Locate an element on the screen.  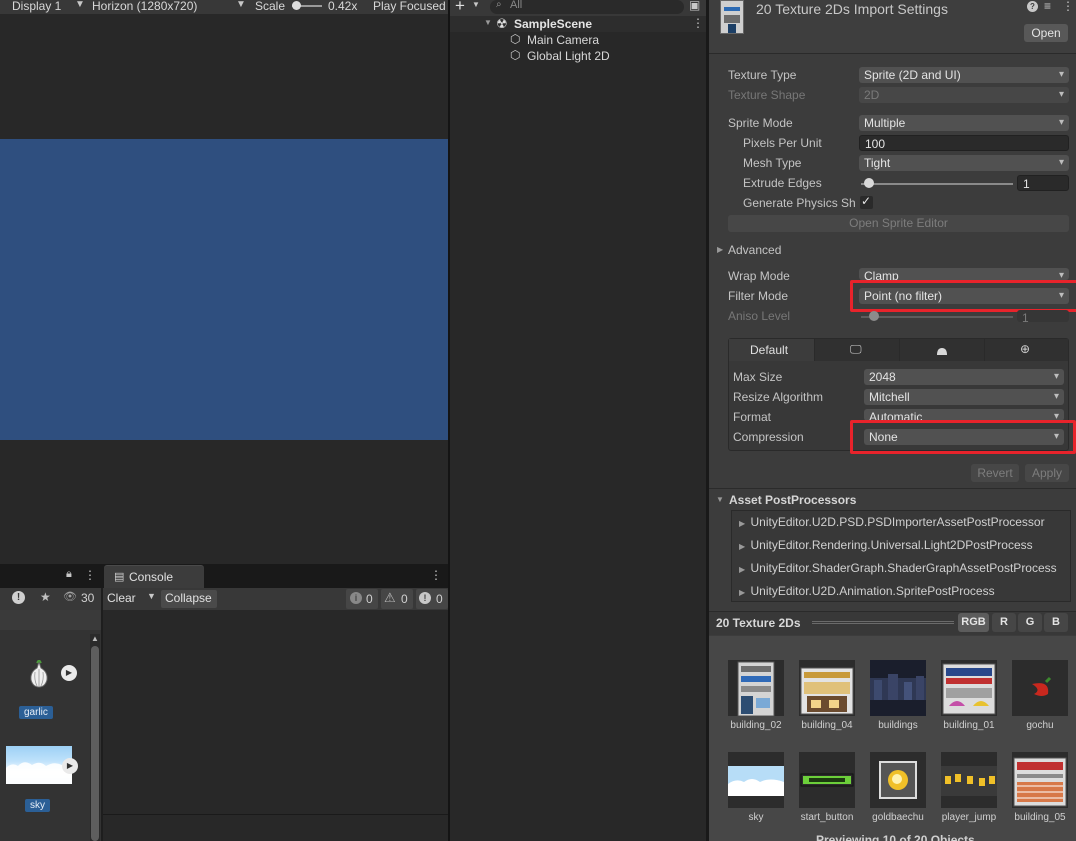
resize-algorithm-dropdown: Mitchell is located at coordinates (964, 397).